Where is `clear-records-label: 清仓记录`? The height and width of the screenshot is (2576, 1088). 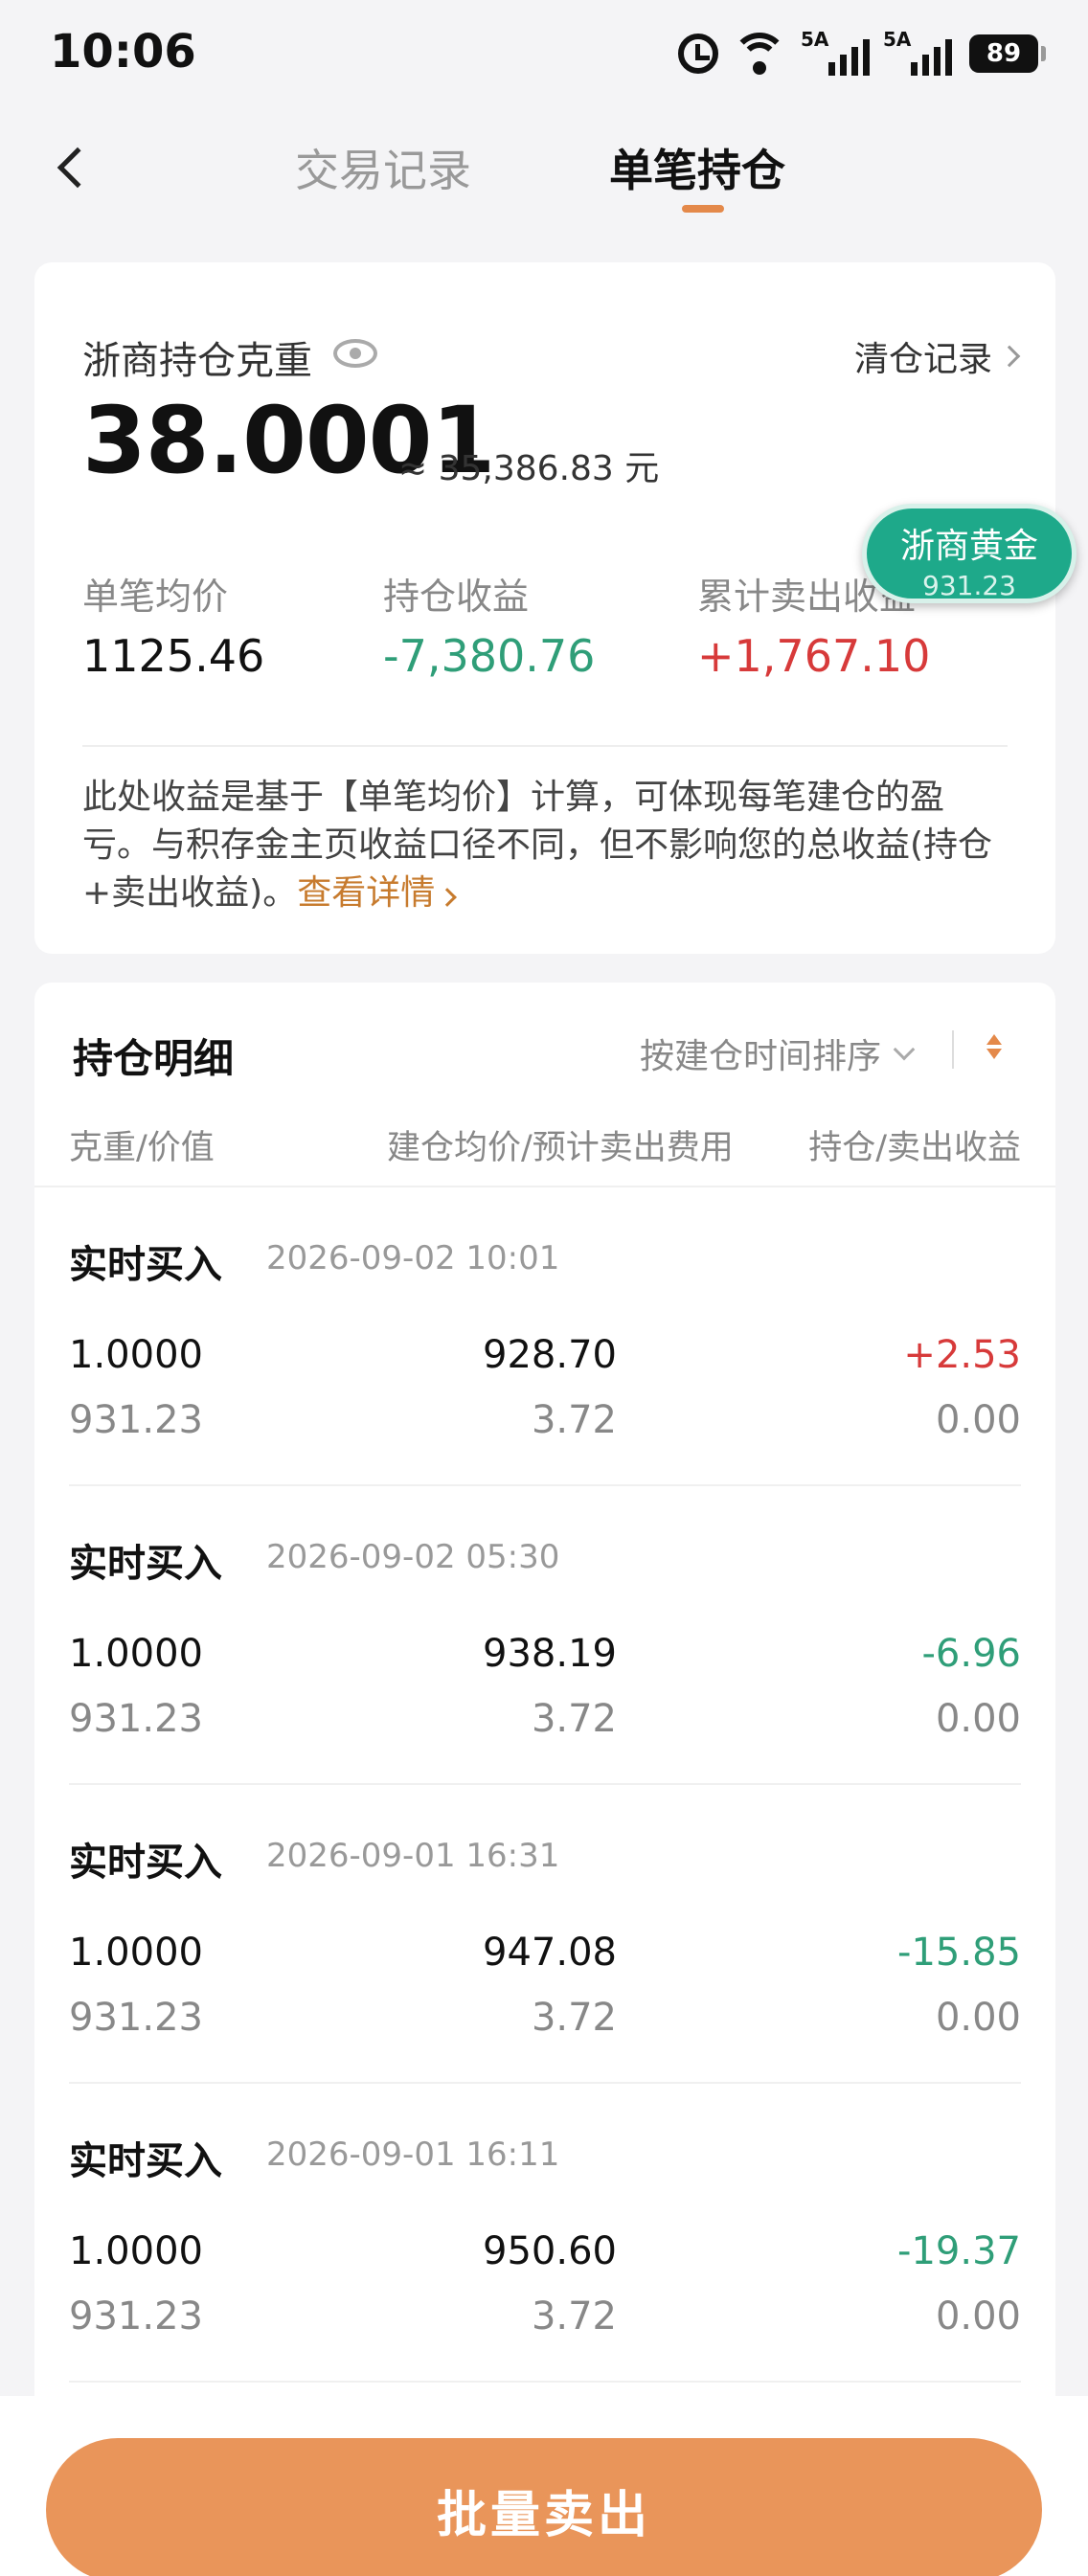 clear-records-label: 清仓记录 is located at coordinates (922, 359).